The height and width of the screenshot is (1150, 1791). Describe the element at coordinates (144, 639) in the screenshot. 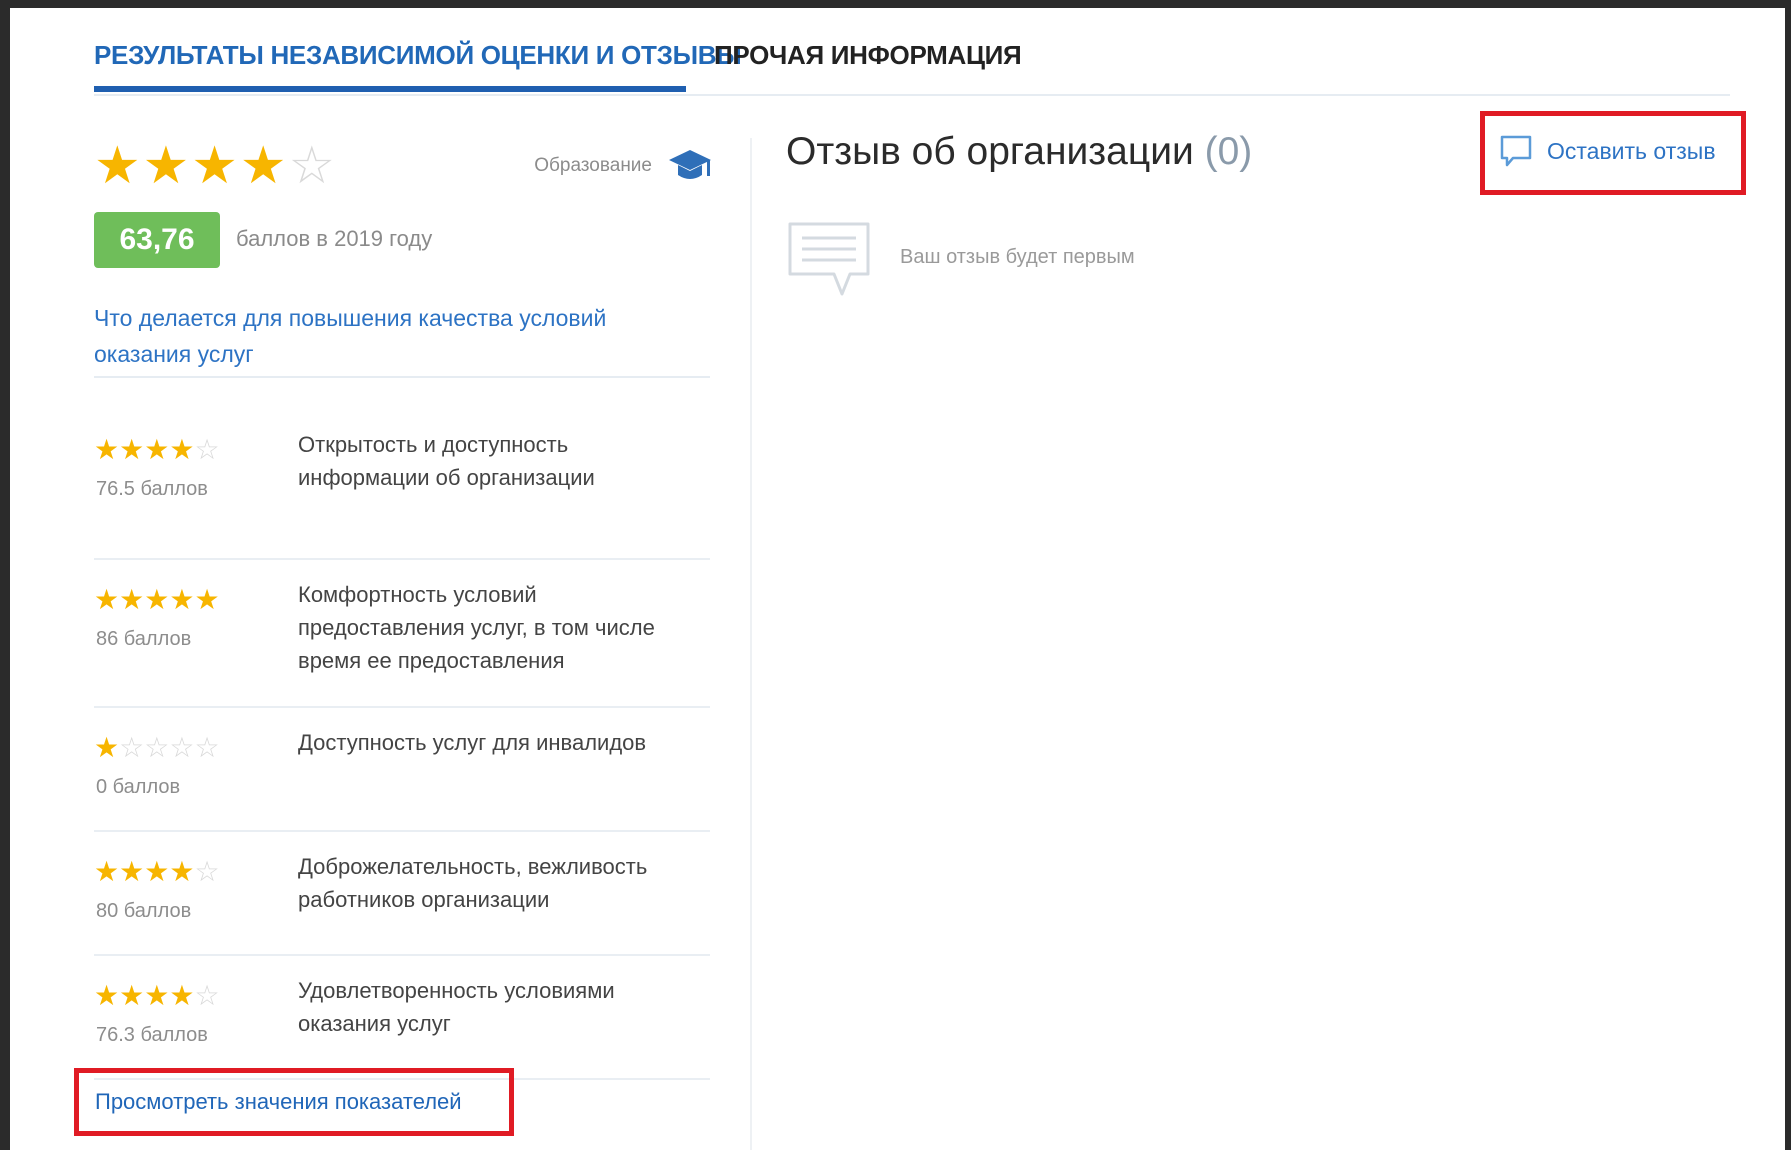

I see `criterion-points: 86 баллов` at that location.